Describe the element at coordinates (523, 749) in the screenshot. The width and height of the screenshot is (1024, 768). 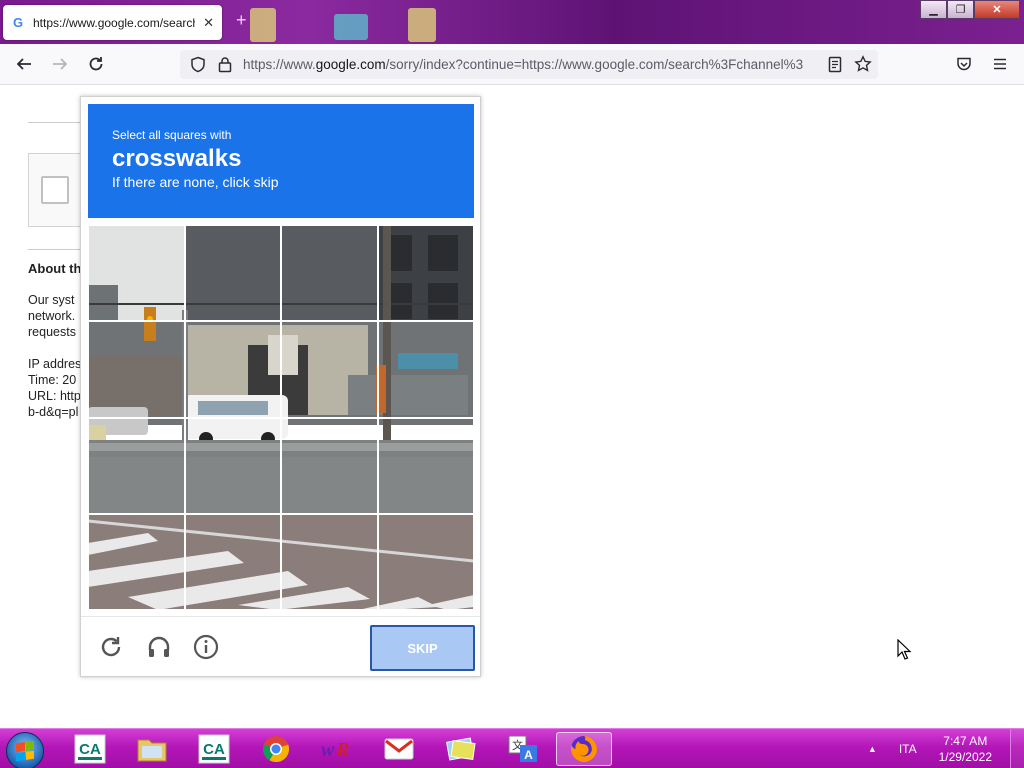
I see `taskbar-translator-icon: 文A` at that location.